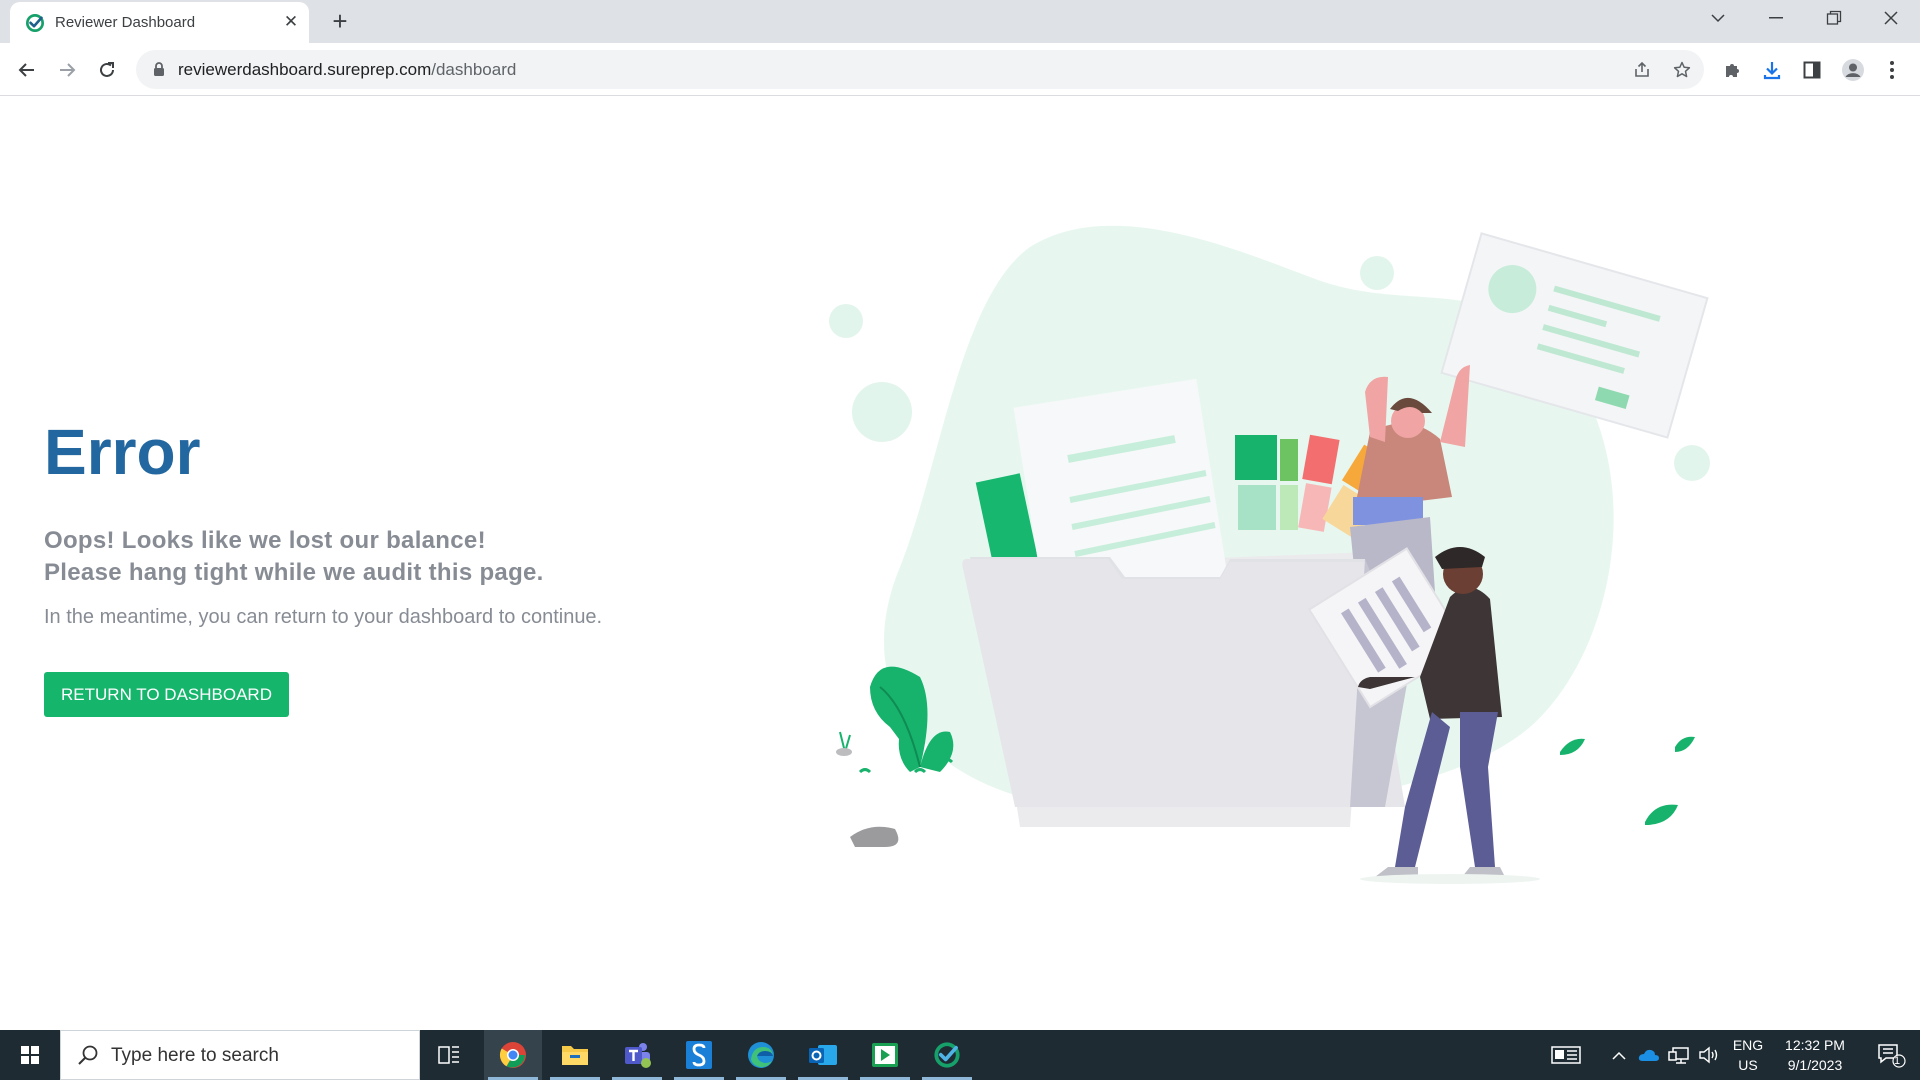  I want to click on search-placeholder: Type here to search, so click(195, 1055).